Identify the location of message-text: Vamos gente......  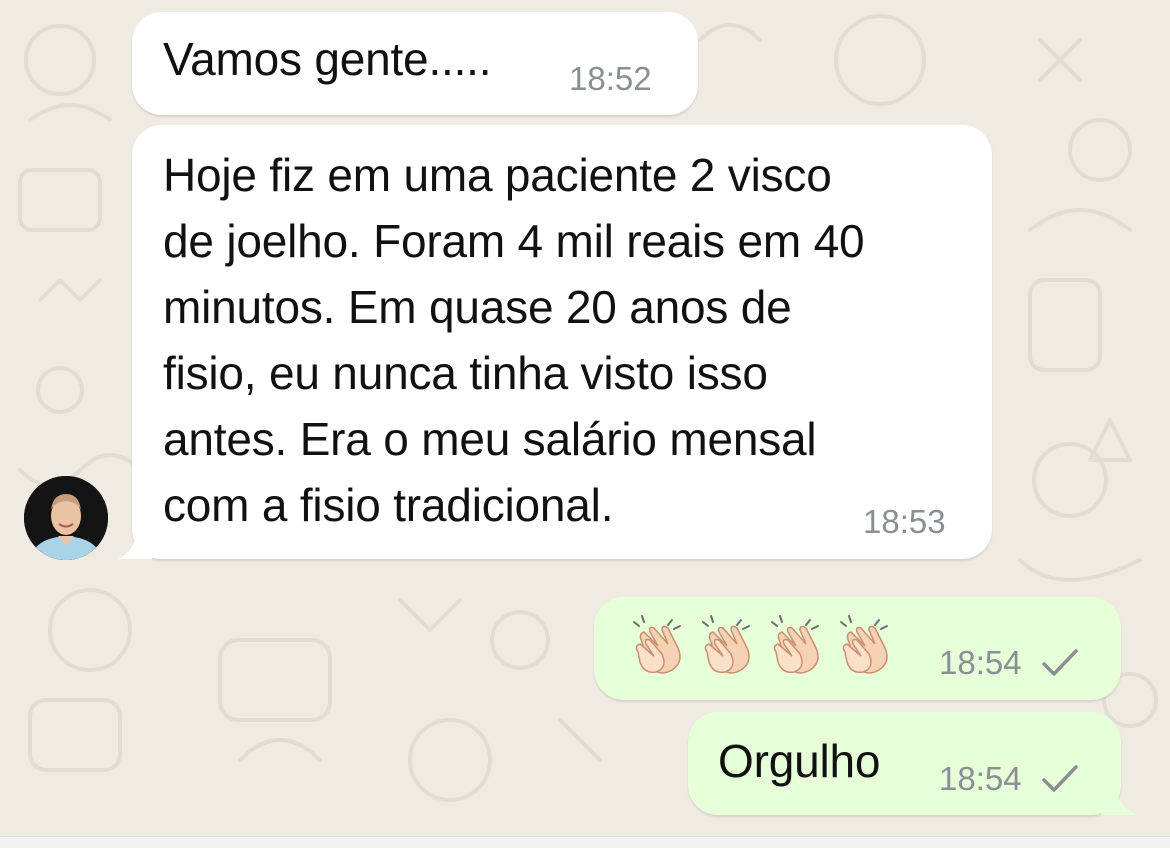
(327, 59).